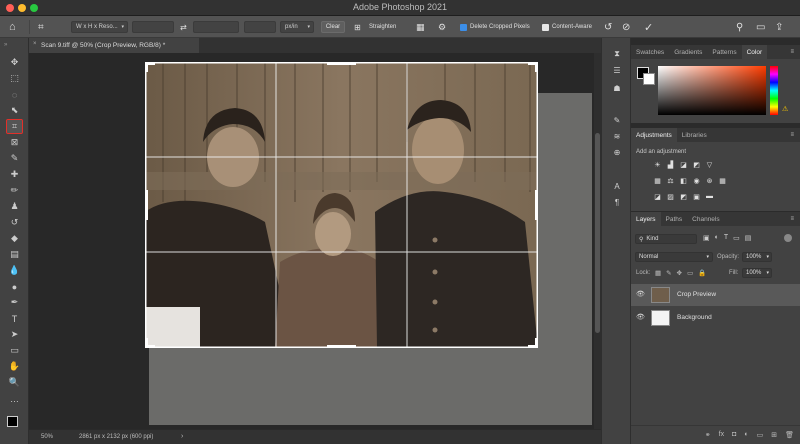 This screenshot has height=444, width=800. I want to click on vertical-scrollbar, so click(597, 241).